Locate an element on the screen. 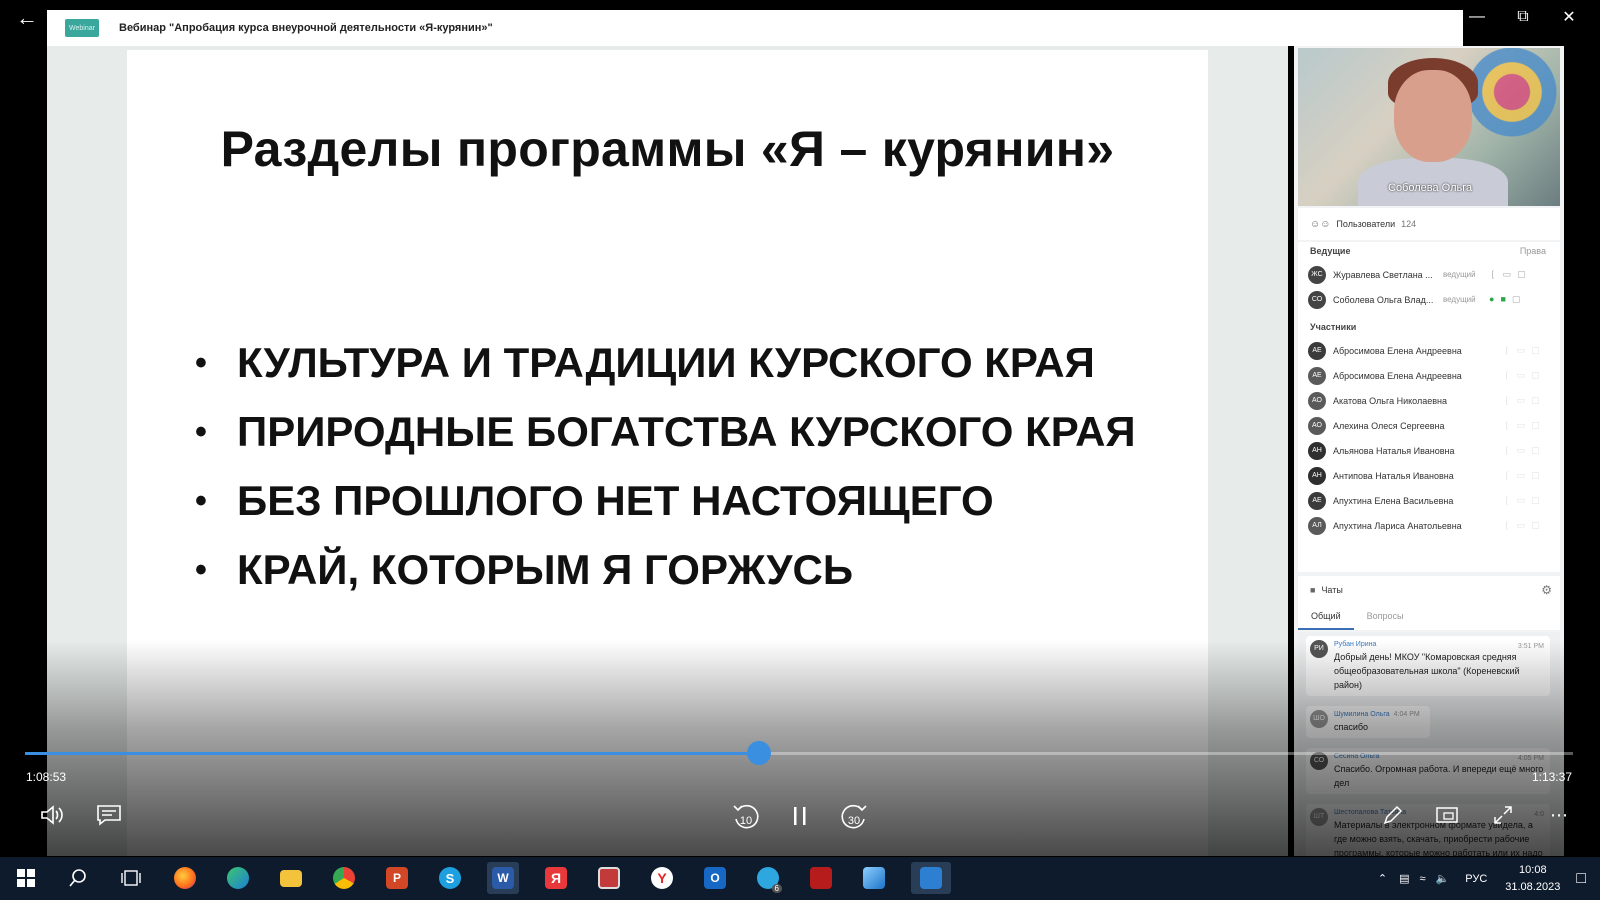  firefox-icon is located at coordinates (185, 878).